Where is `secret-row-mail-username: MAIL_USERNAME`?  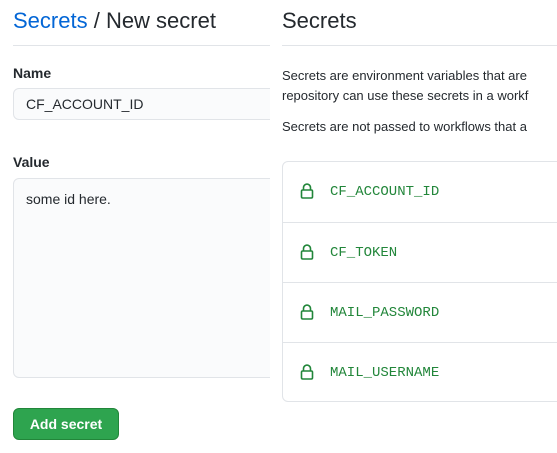
secret-row-mail-username: MAIL_USERNAME is located at coordinates (420, 372).